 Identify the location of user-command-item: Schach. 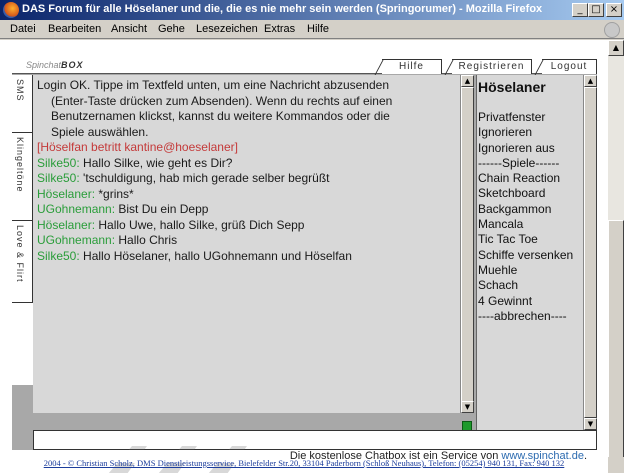
(530, 285).